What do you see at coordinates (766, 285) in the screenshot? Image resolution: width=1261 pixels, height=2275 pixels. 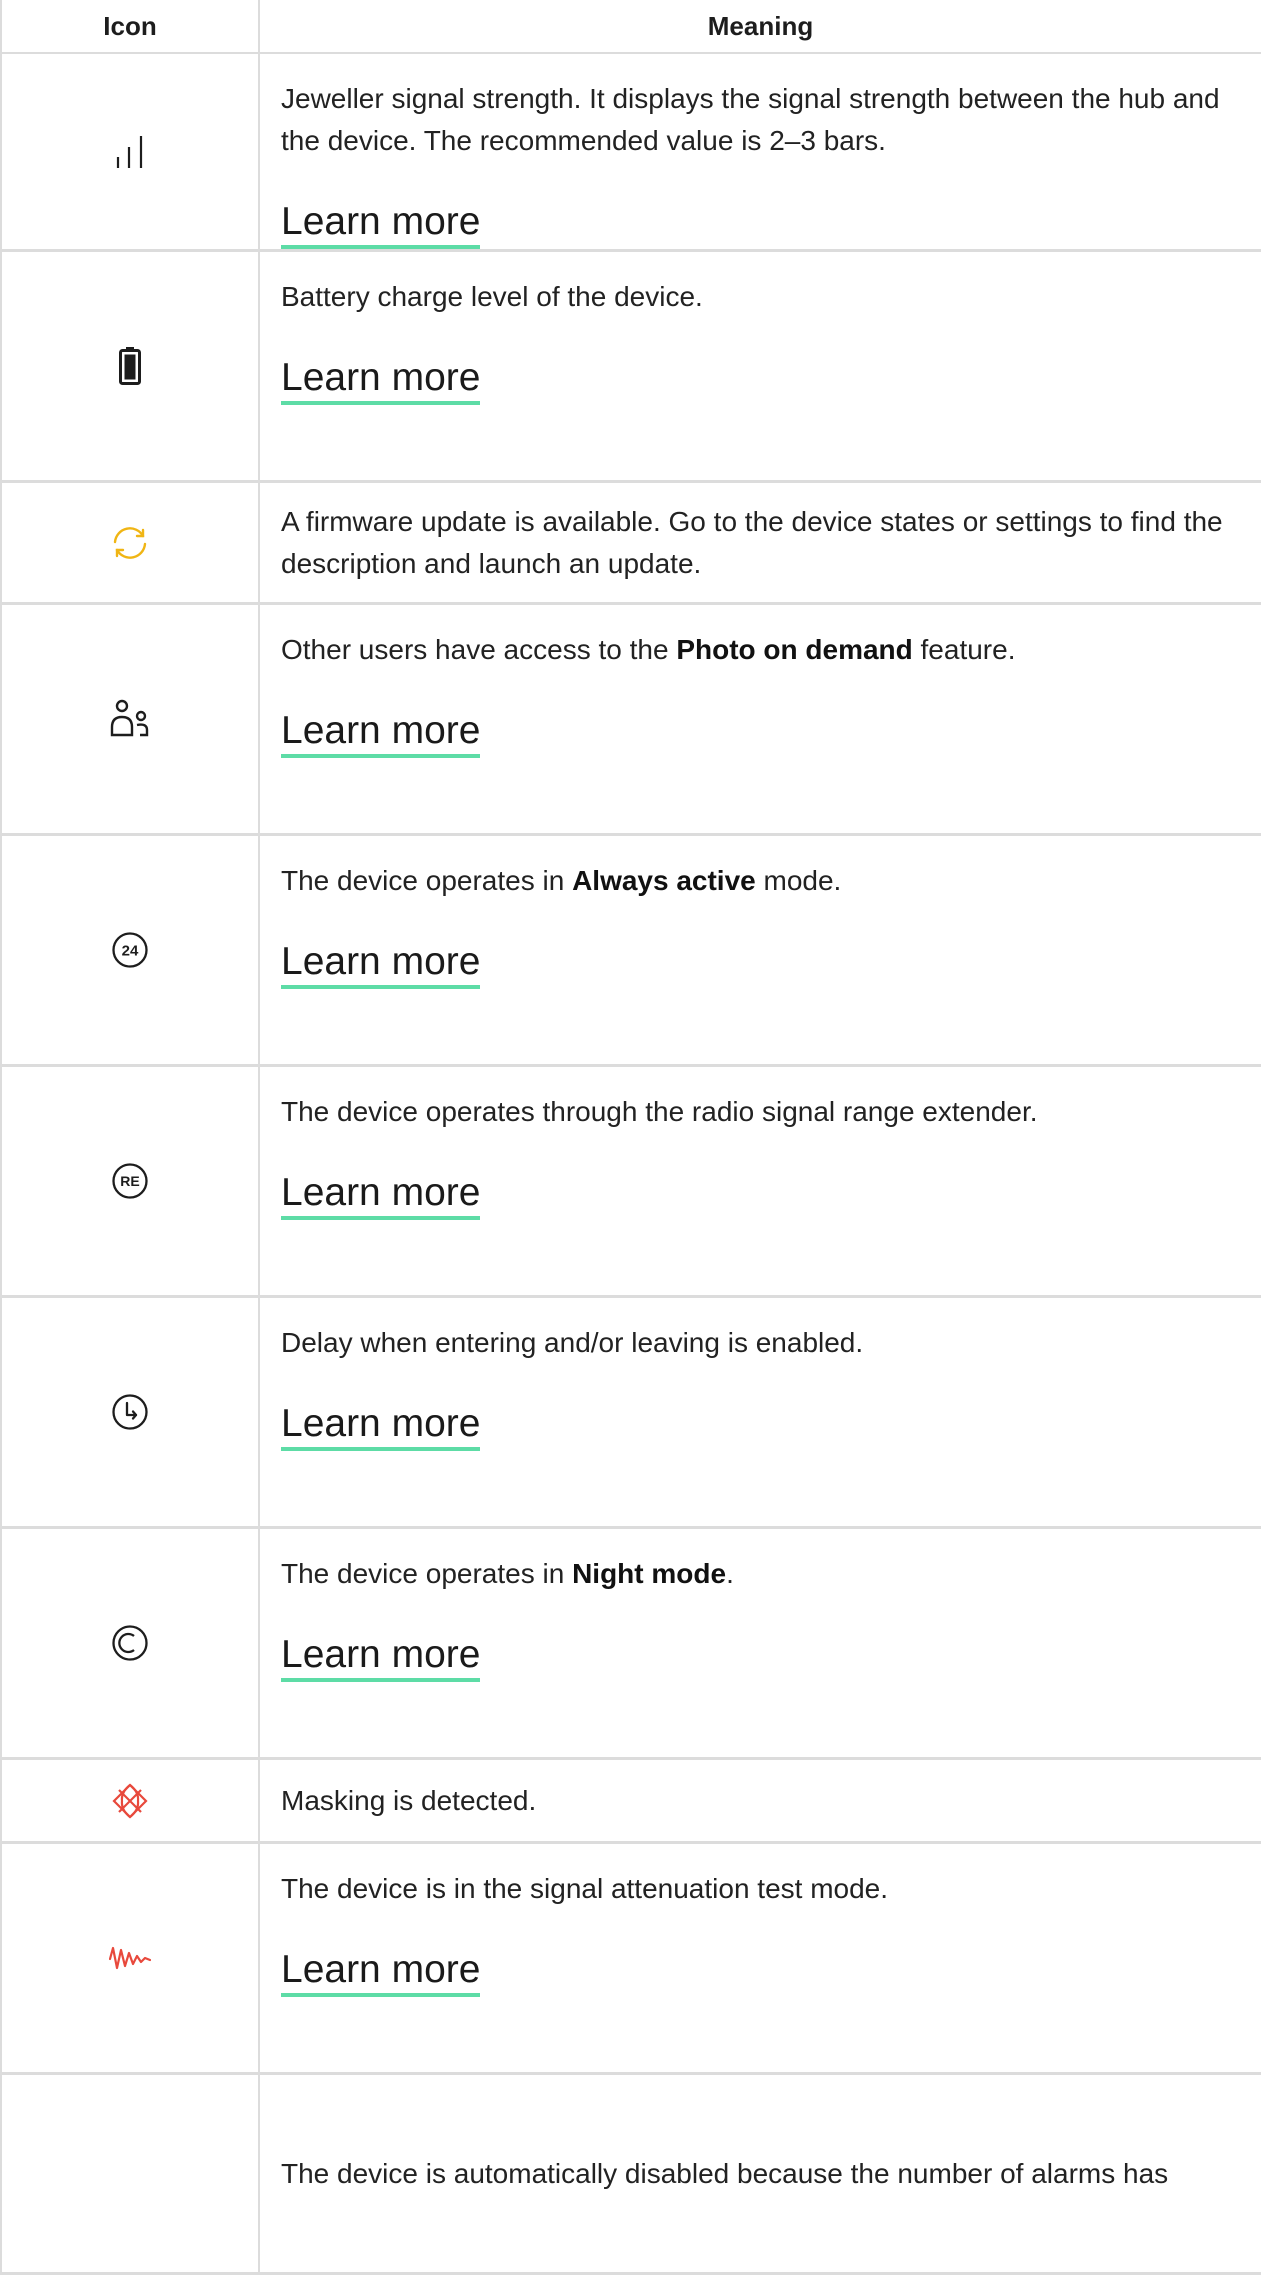 I see `meaning-text: Battery charge level of the device.` at bounding box center [766, 285].